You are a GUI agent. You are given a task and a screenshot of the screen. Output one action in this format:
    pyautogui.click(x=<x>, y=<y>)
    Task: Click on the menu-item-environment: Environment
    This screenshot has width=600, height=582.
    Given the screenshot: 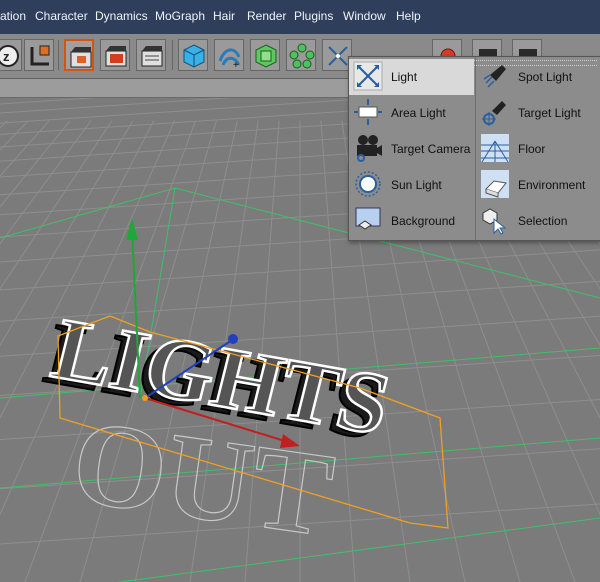 What is the action you would take?
    pyautogui.click(x=538, y=185)
    